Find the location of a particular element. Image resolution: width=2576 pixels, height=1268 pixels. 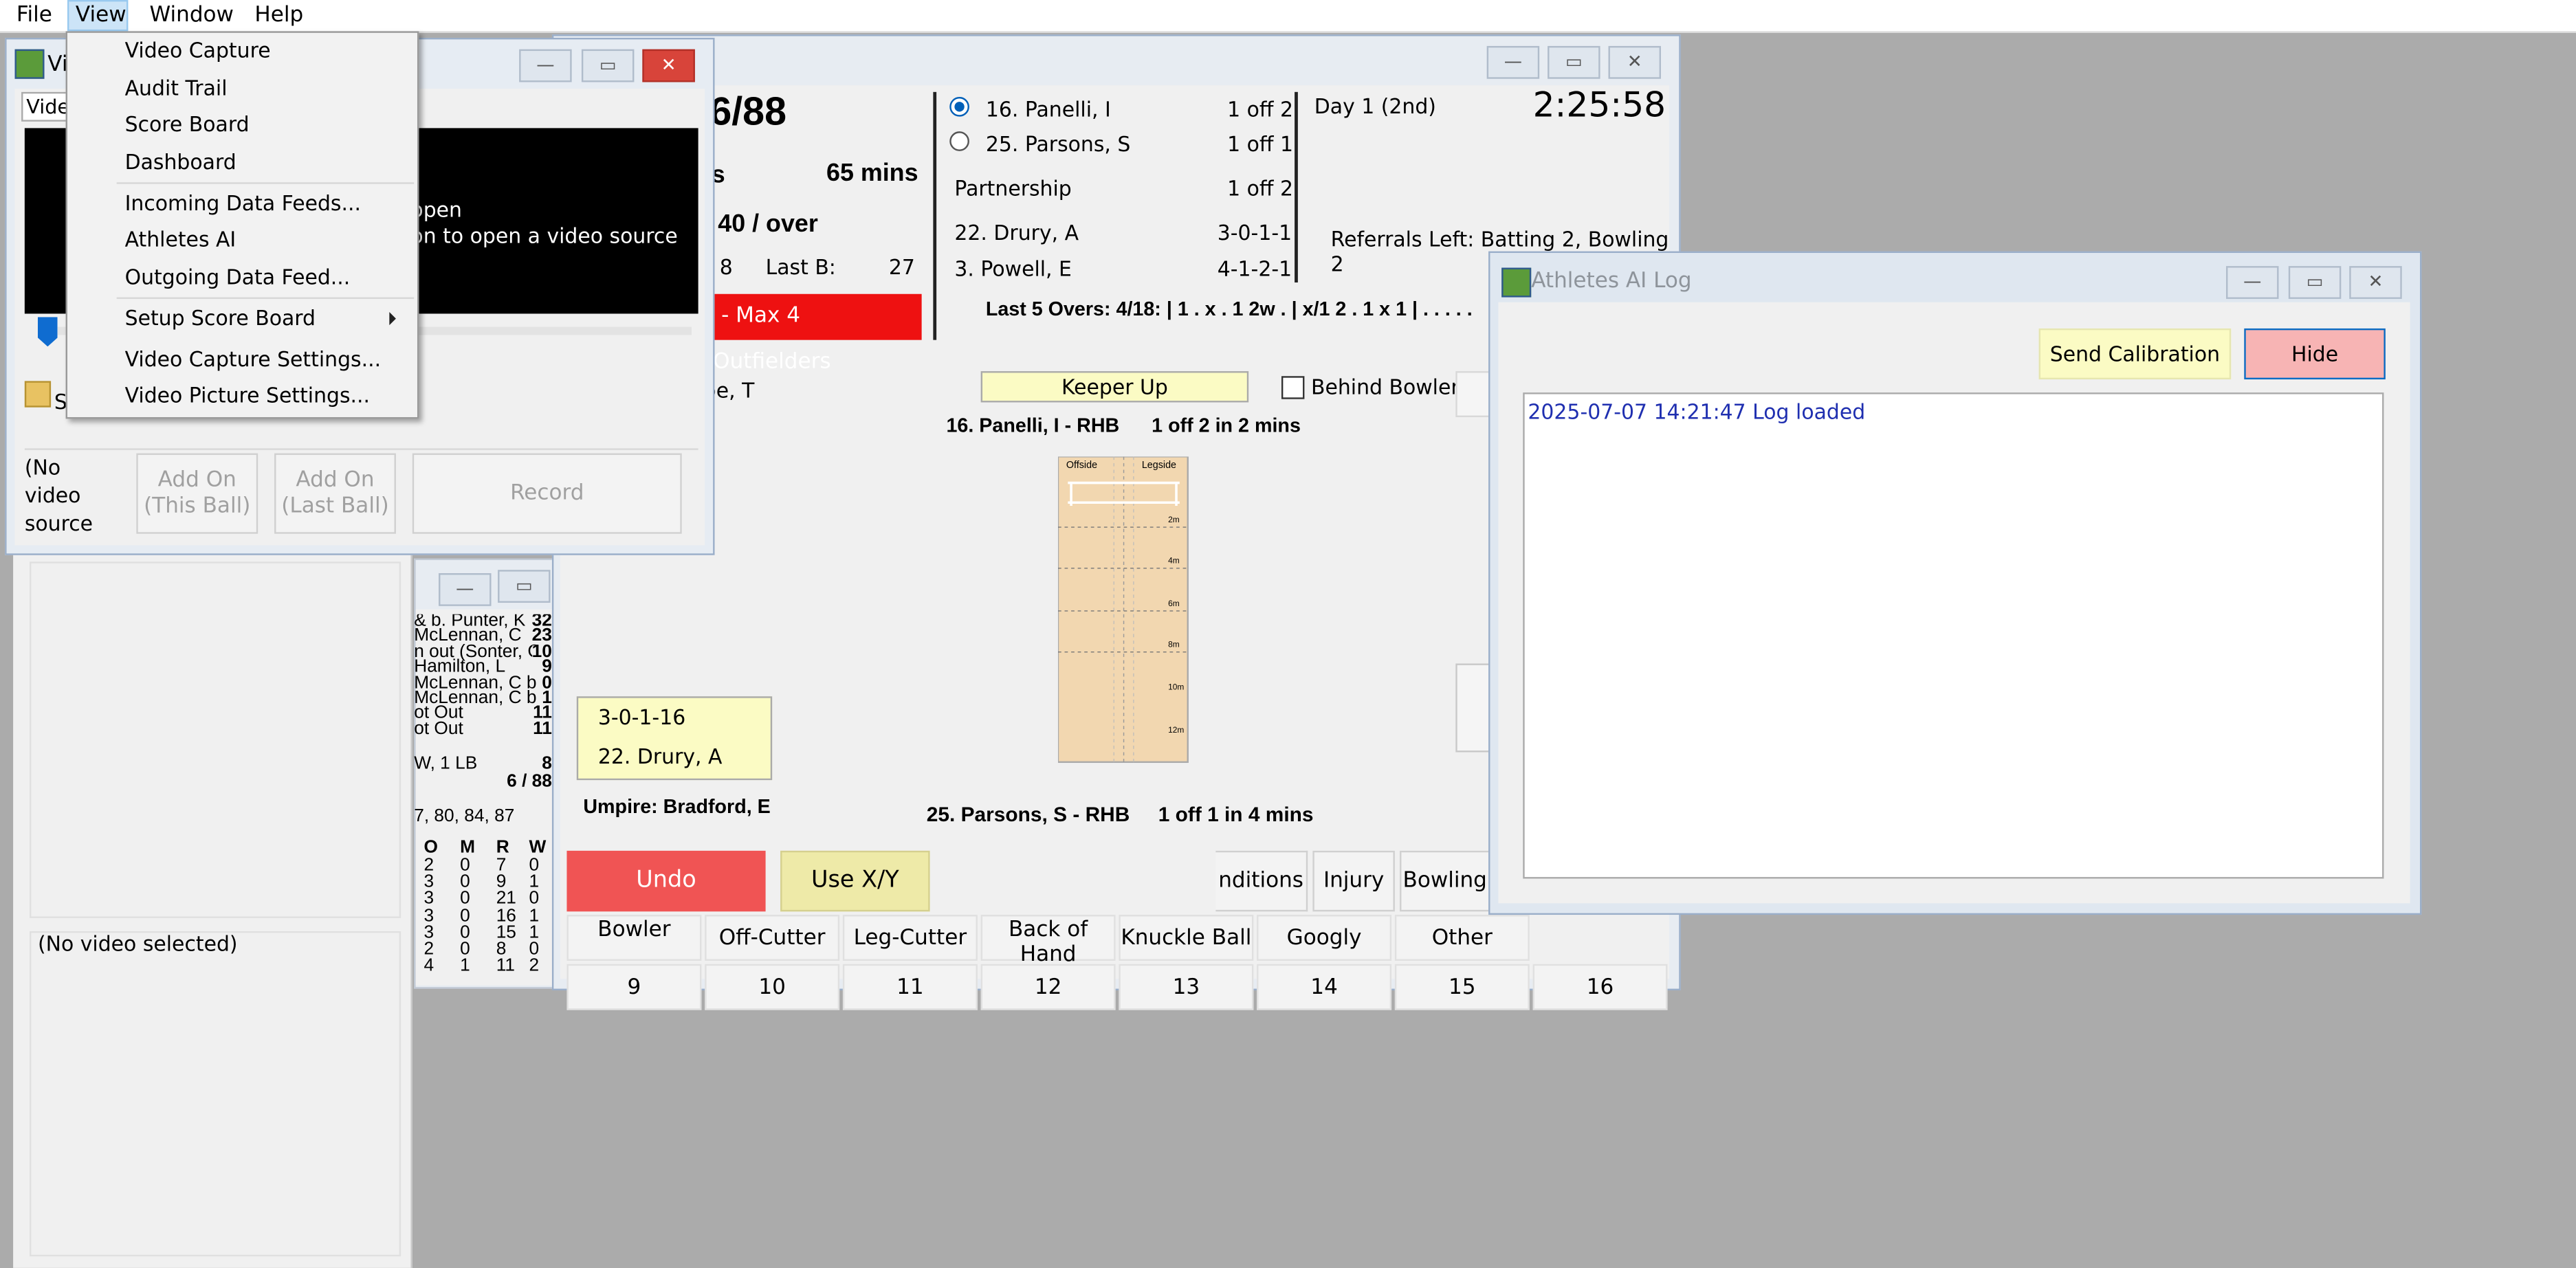

number-button: 9 is located at coordinates (634, 987).